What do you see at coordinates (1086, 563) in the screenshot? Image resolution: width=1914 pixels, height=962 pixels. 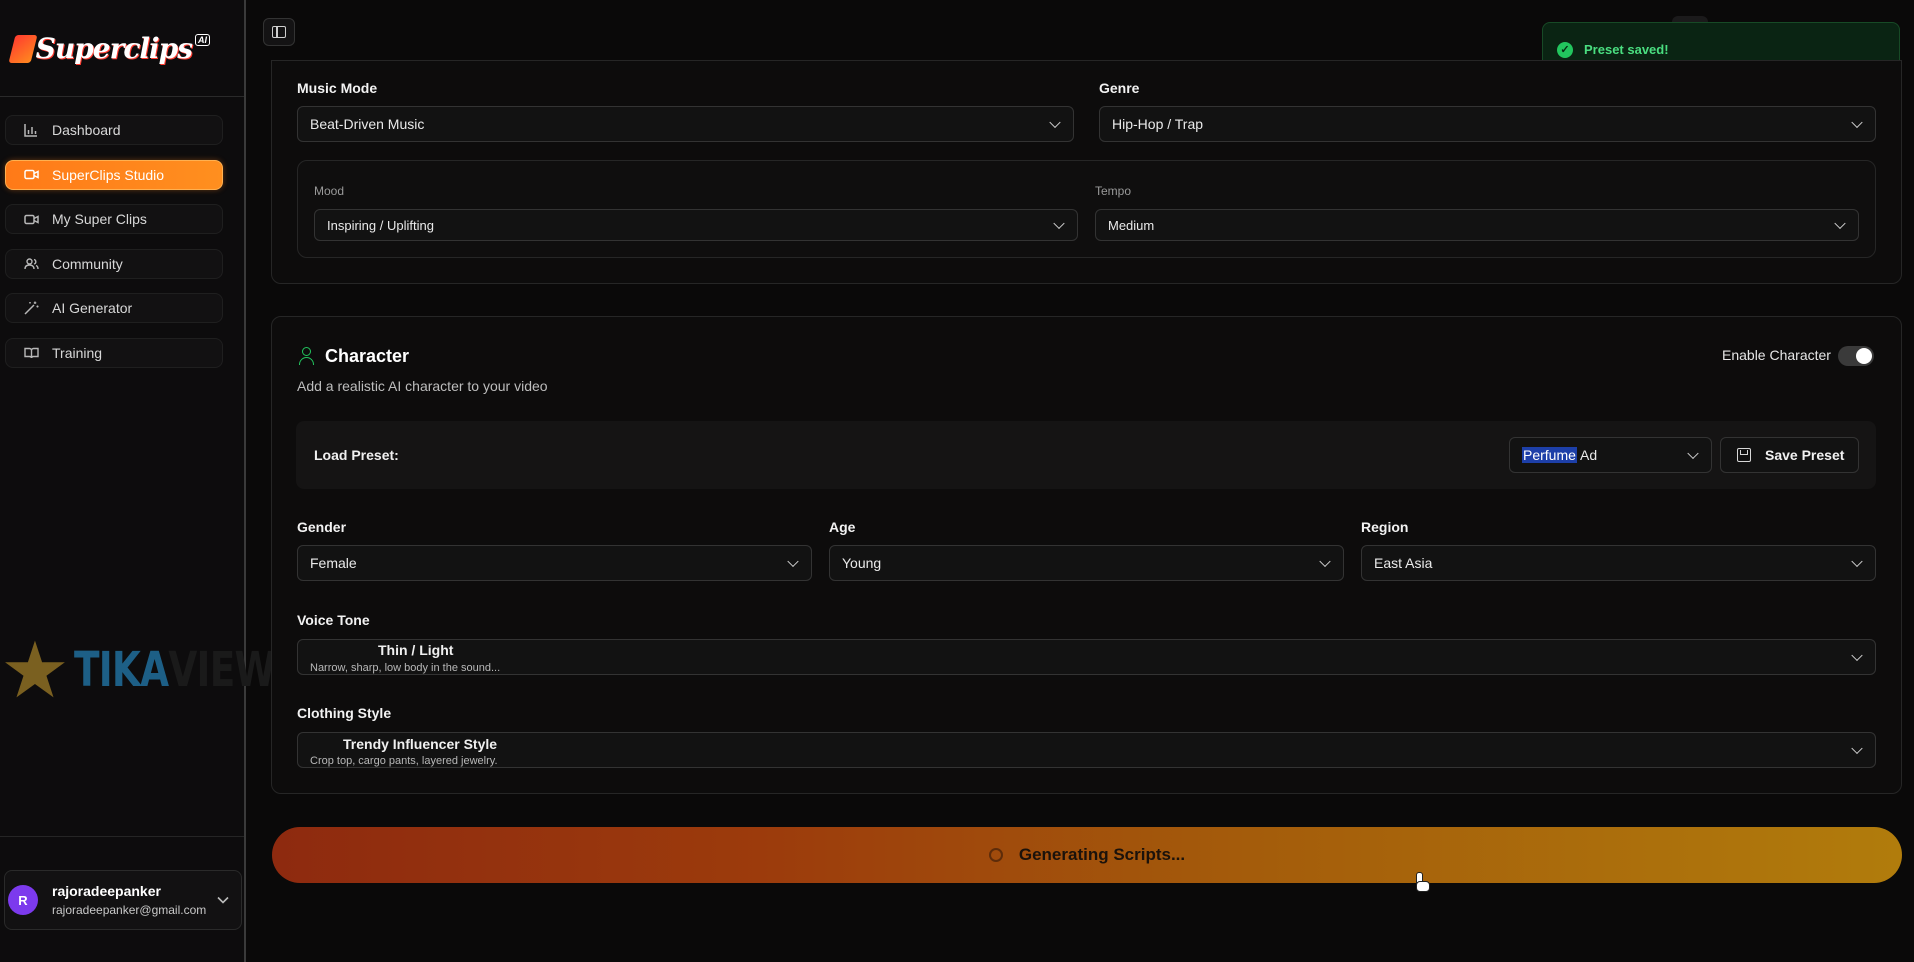 I see `age-select: Young` at bounding box center [1086, 563].